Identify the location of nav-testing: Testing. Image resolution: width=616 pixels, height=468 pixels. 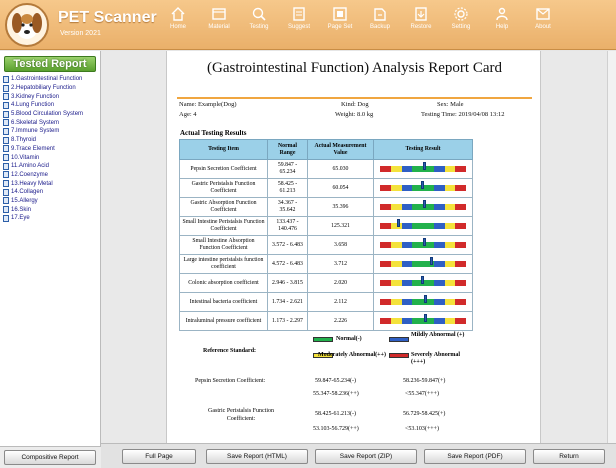
(259, 25).